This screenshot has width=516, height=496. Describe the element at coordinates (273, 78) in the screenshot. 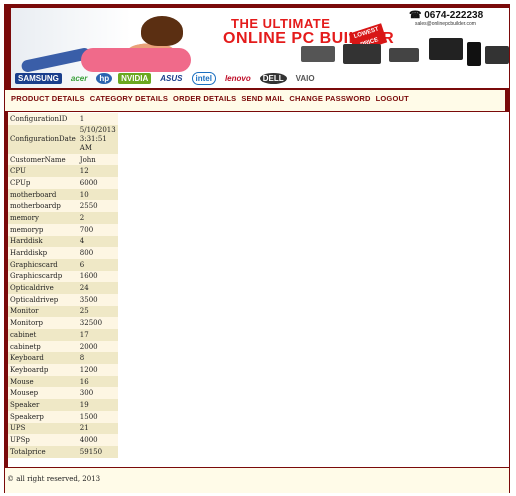

I see `dell-logo: DELL` at that location.